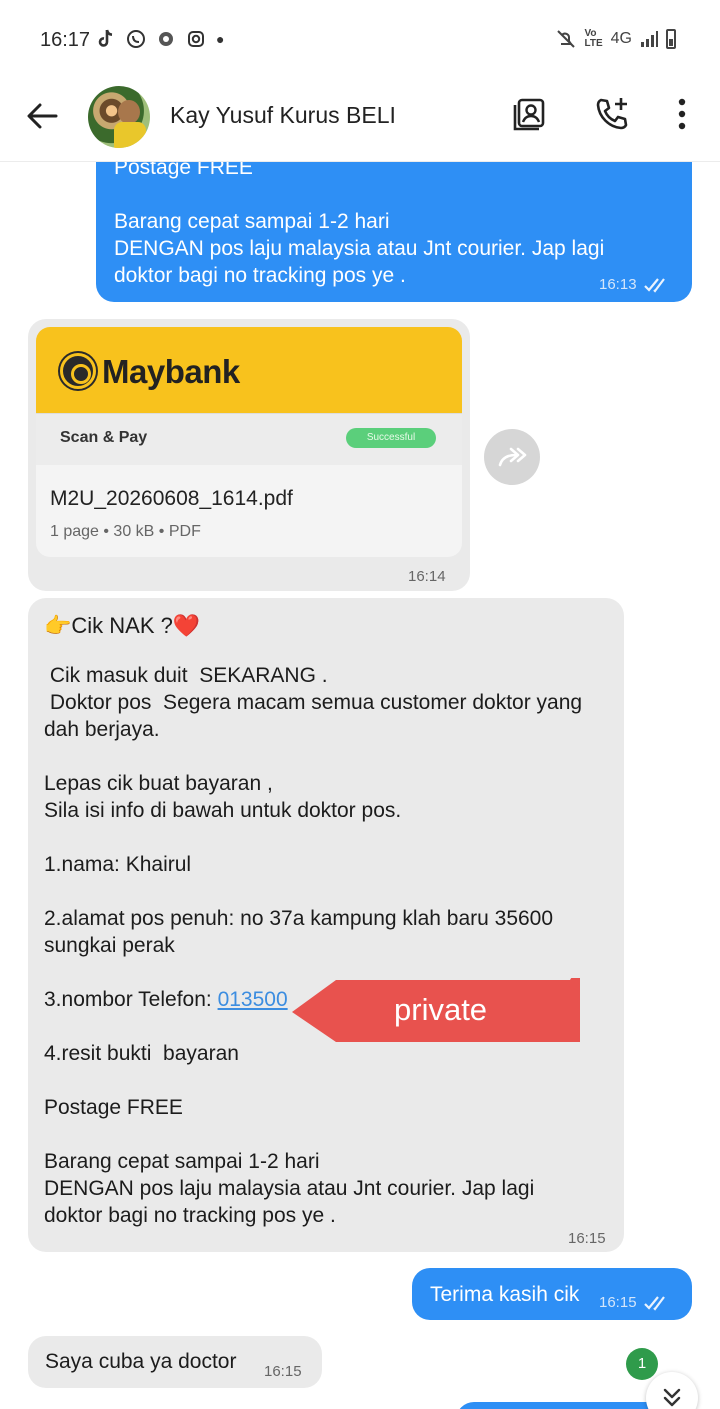 The width and height of the screenshot is (720, 1409). I want to click on scan-pay-label: Scan & Pay, so click(104, 437).